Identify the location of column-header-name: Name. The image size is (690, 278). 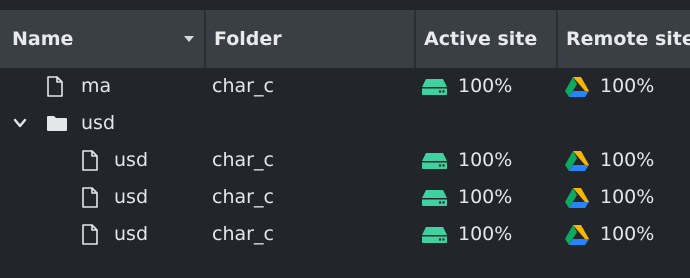
(103, 39).